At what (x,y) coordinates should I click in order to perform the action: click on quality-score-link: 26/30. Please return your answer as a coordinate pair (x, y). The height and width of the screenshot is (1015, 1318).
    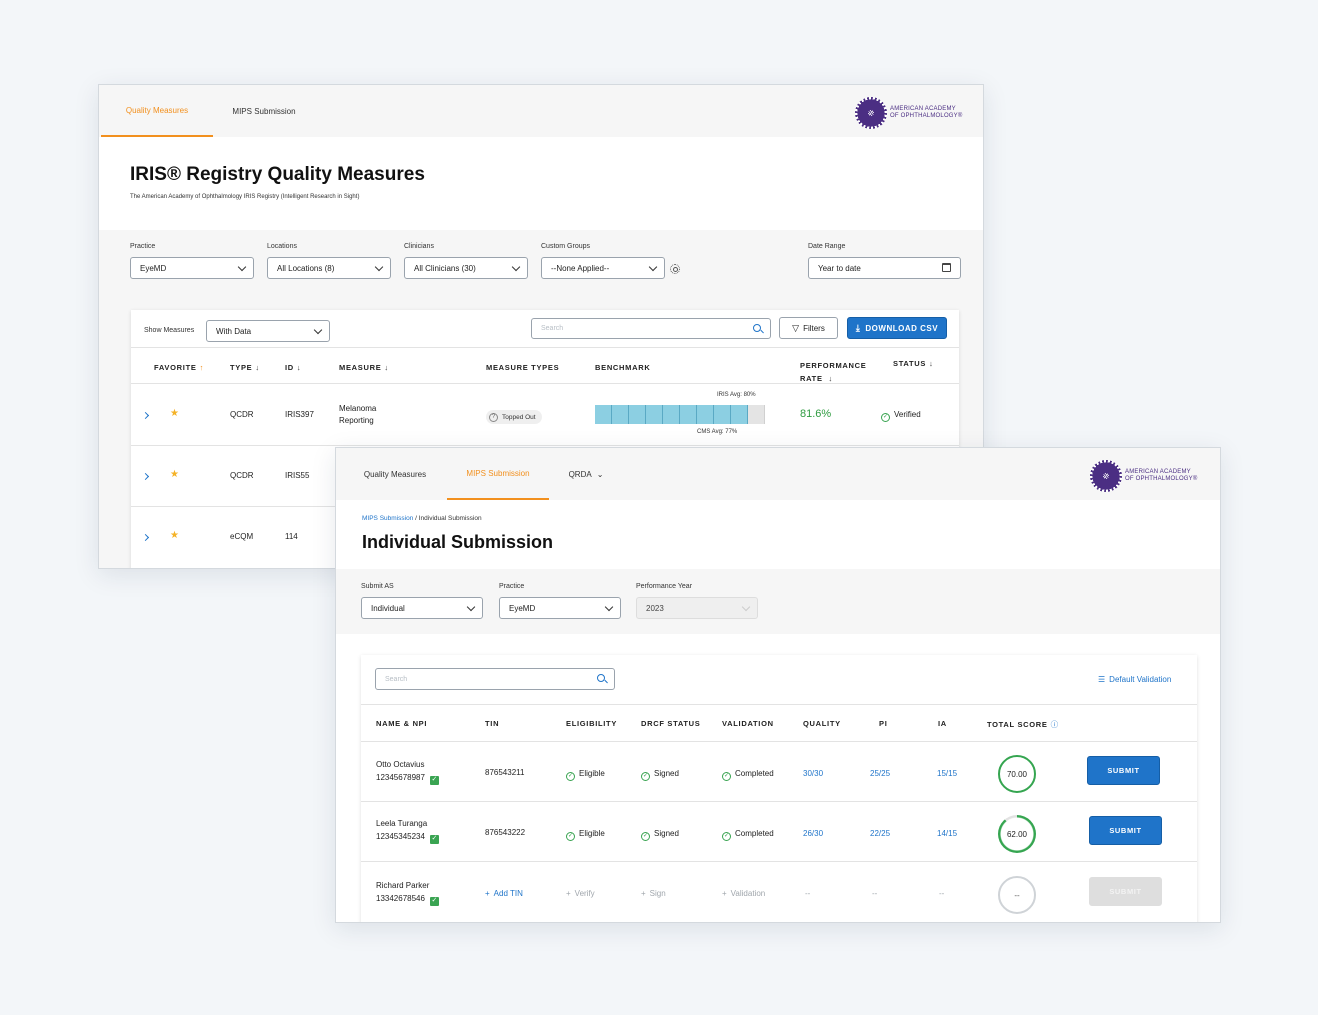
    Looking at the image, I should click on (813, 834).